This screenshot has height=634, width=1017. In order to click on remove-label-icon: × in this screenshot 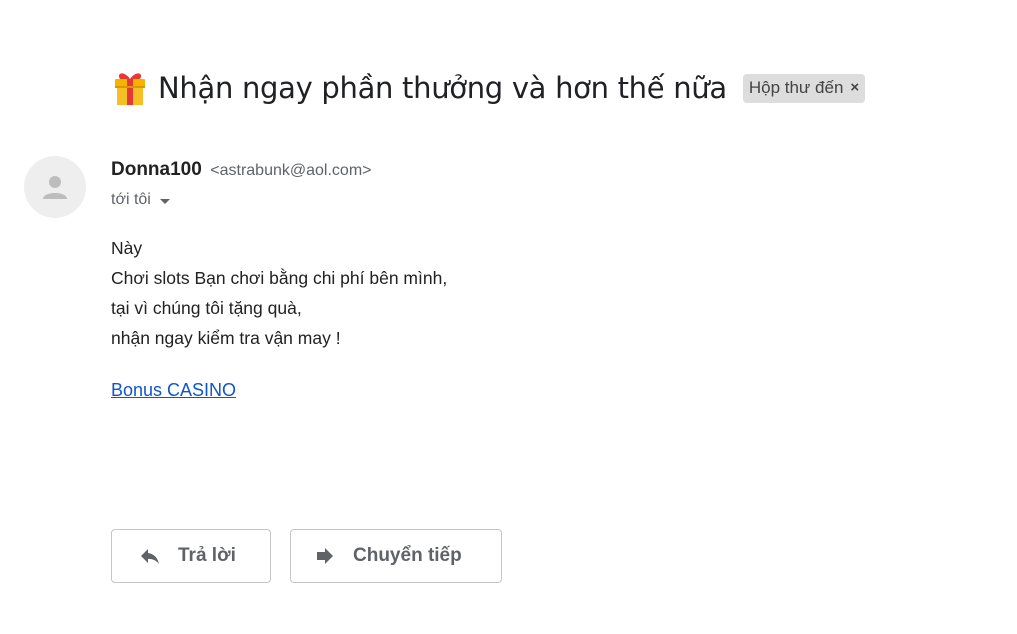, I will do `click(854, 87)`.